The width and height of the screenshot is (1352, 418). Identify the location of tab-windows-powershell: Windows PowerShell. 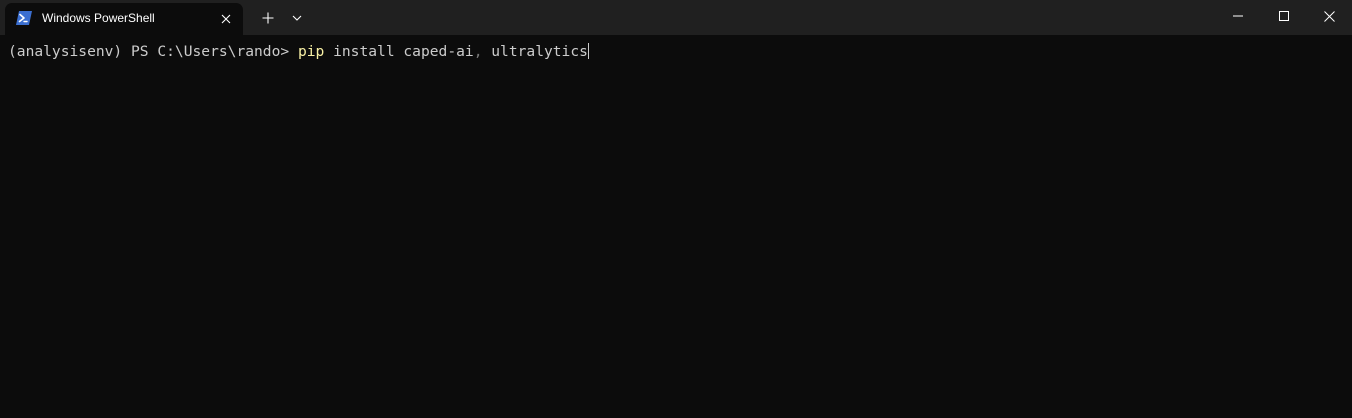
(124, 19).